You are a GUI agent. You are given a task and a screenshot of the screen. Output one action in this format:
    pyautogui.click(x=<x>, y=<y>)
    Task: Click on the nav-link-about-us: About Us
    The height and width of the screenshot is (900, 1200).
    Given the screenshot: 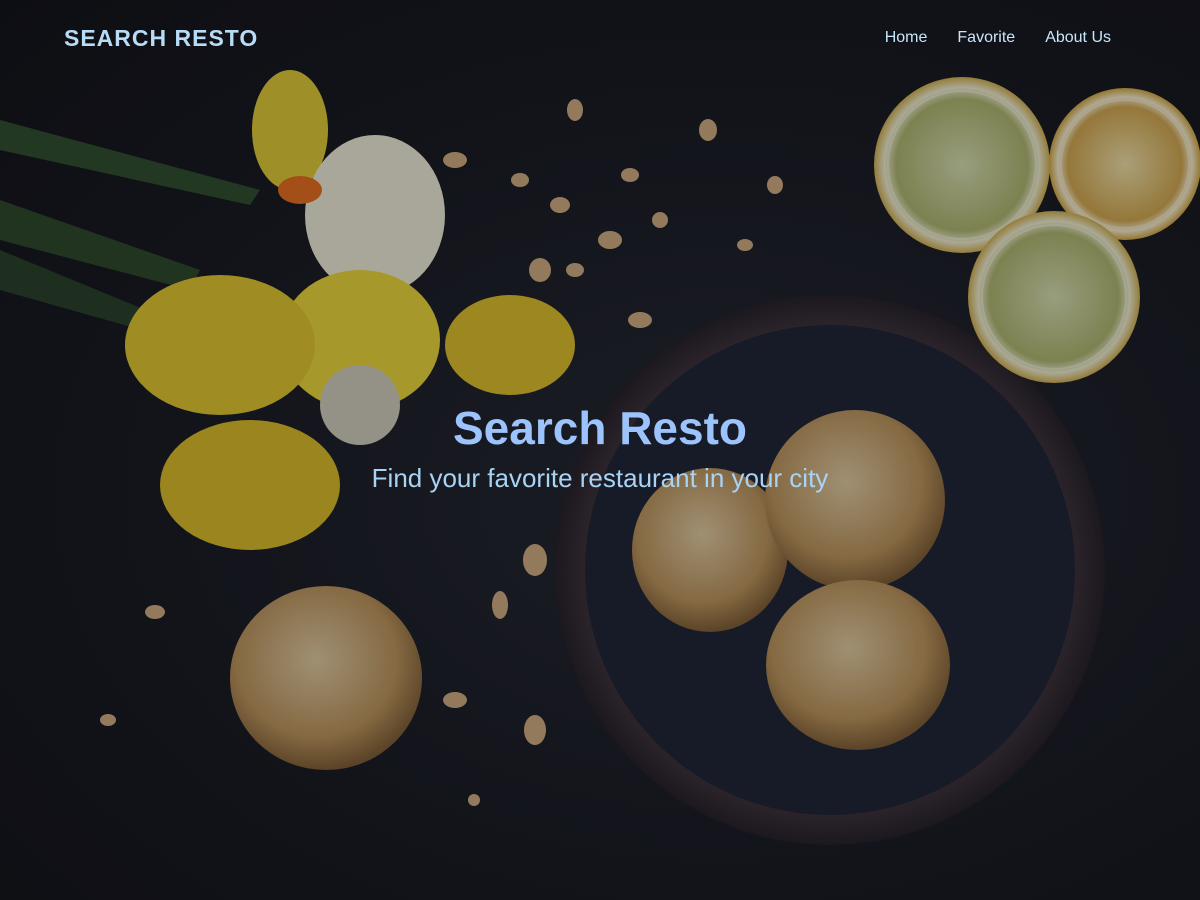 What is the action you would take?
    pyautogui.click(x=1078, y=38)
    